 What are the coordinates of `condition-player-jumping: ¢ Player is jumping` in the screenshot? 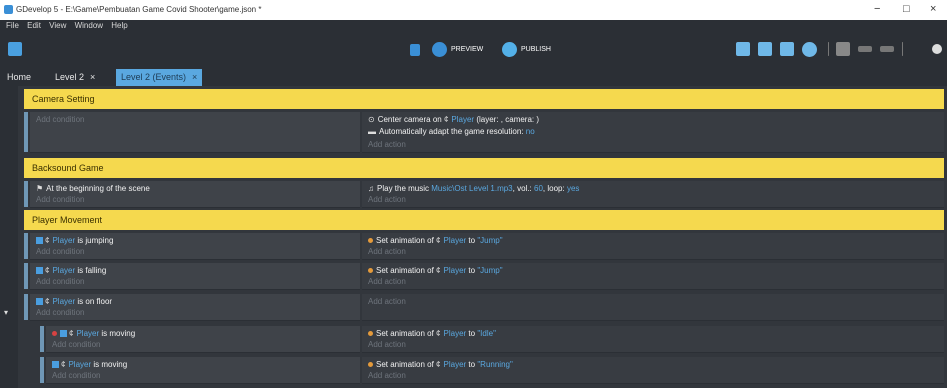 It's located at (74, 240).